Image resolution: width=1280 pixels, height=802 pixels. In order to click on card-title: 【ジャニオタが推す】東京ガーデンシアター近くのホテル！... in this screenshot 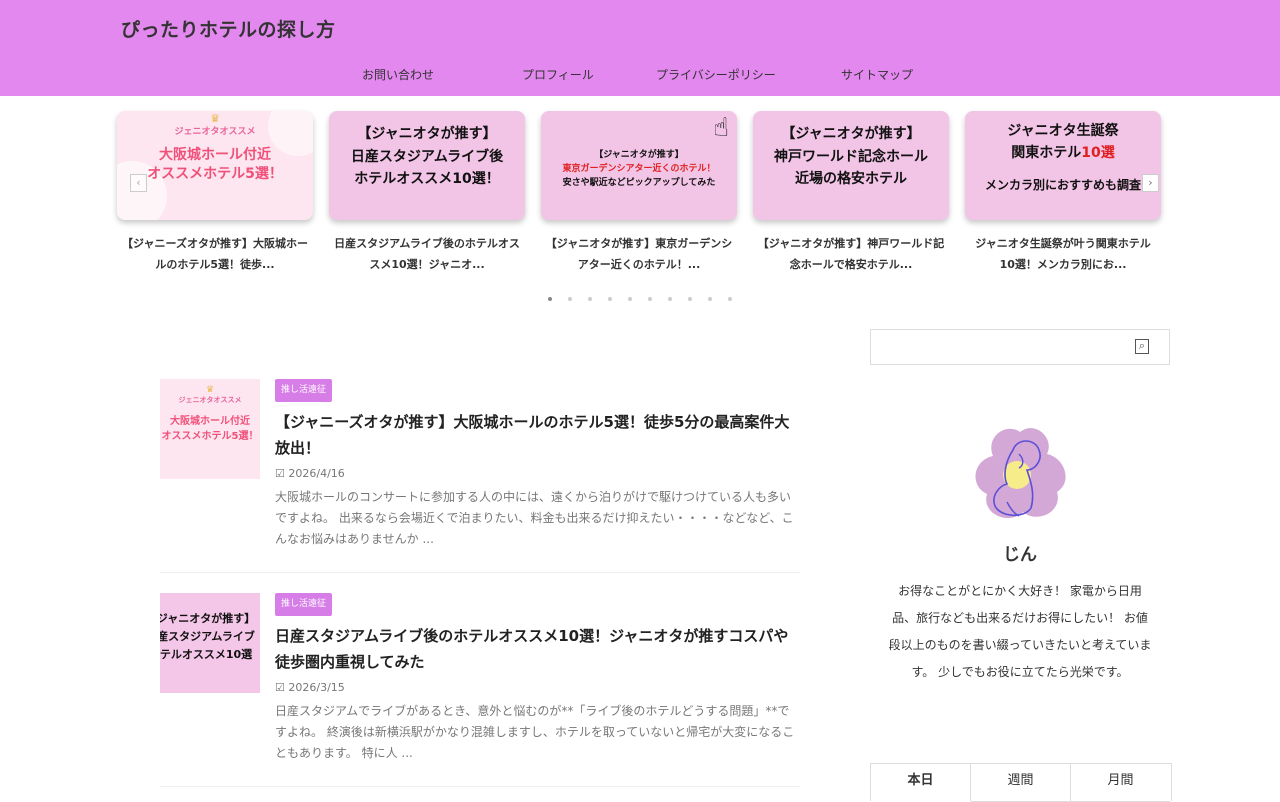, I will do `click(639, 254)`.